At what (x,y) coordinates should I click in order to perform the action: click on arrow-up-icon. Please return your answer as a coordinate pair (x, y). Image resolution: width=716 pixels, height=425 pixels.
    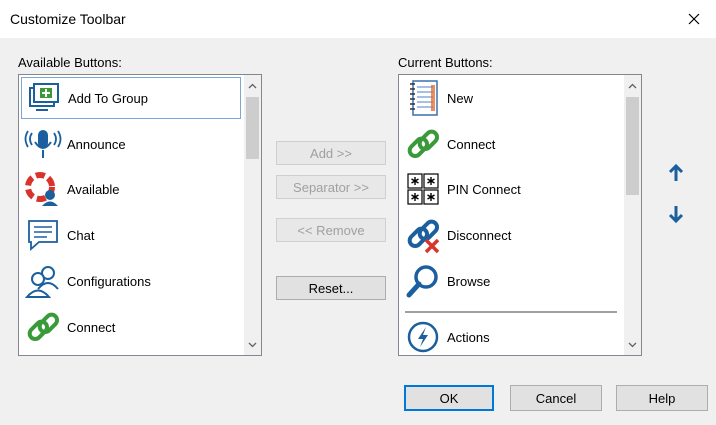
    Looking at the image, I should click on (676, 172).